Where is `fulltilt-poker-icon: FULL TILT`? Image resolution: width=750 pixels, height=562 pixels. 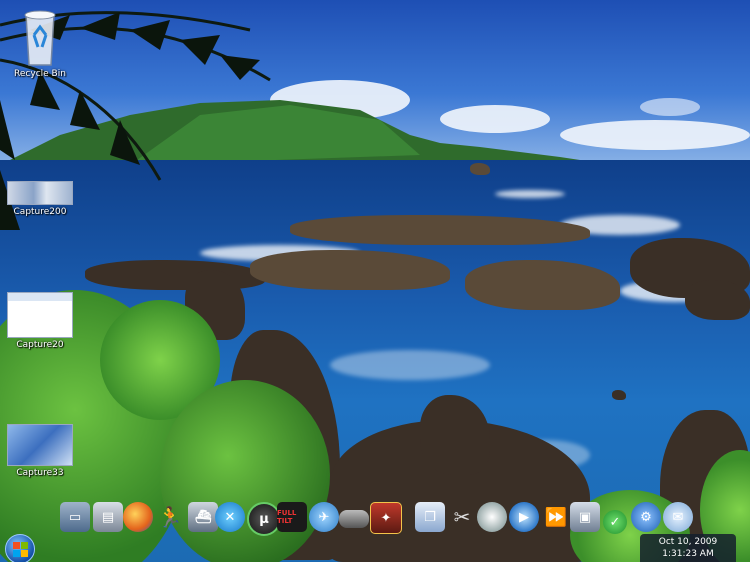 fulltilt-poker-icon: FULL TILT is located at coordinates (292, 517).